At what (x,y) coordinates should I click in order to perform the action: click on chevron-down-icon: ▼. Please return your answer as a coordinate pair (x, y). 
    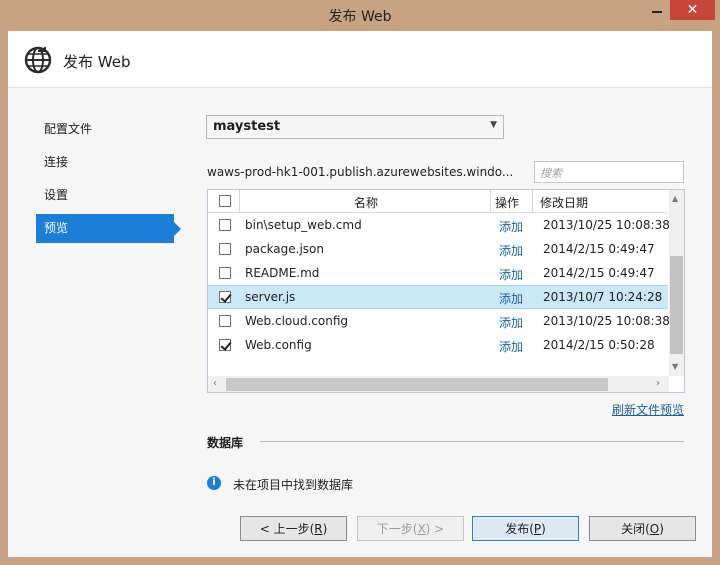
    Looking at the image, I should click on (493, 125).